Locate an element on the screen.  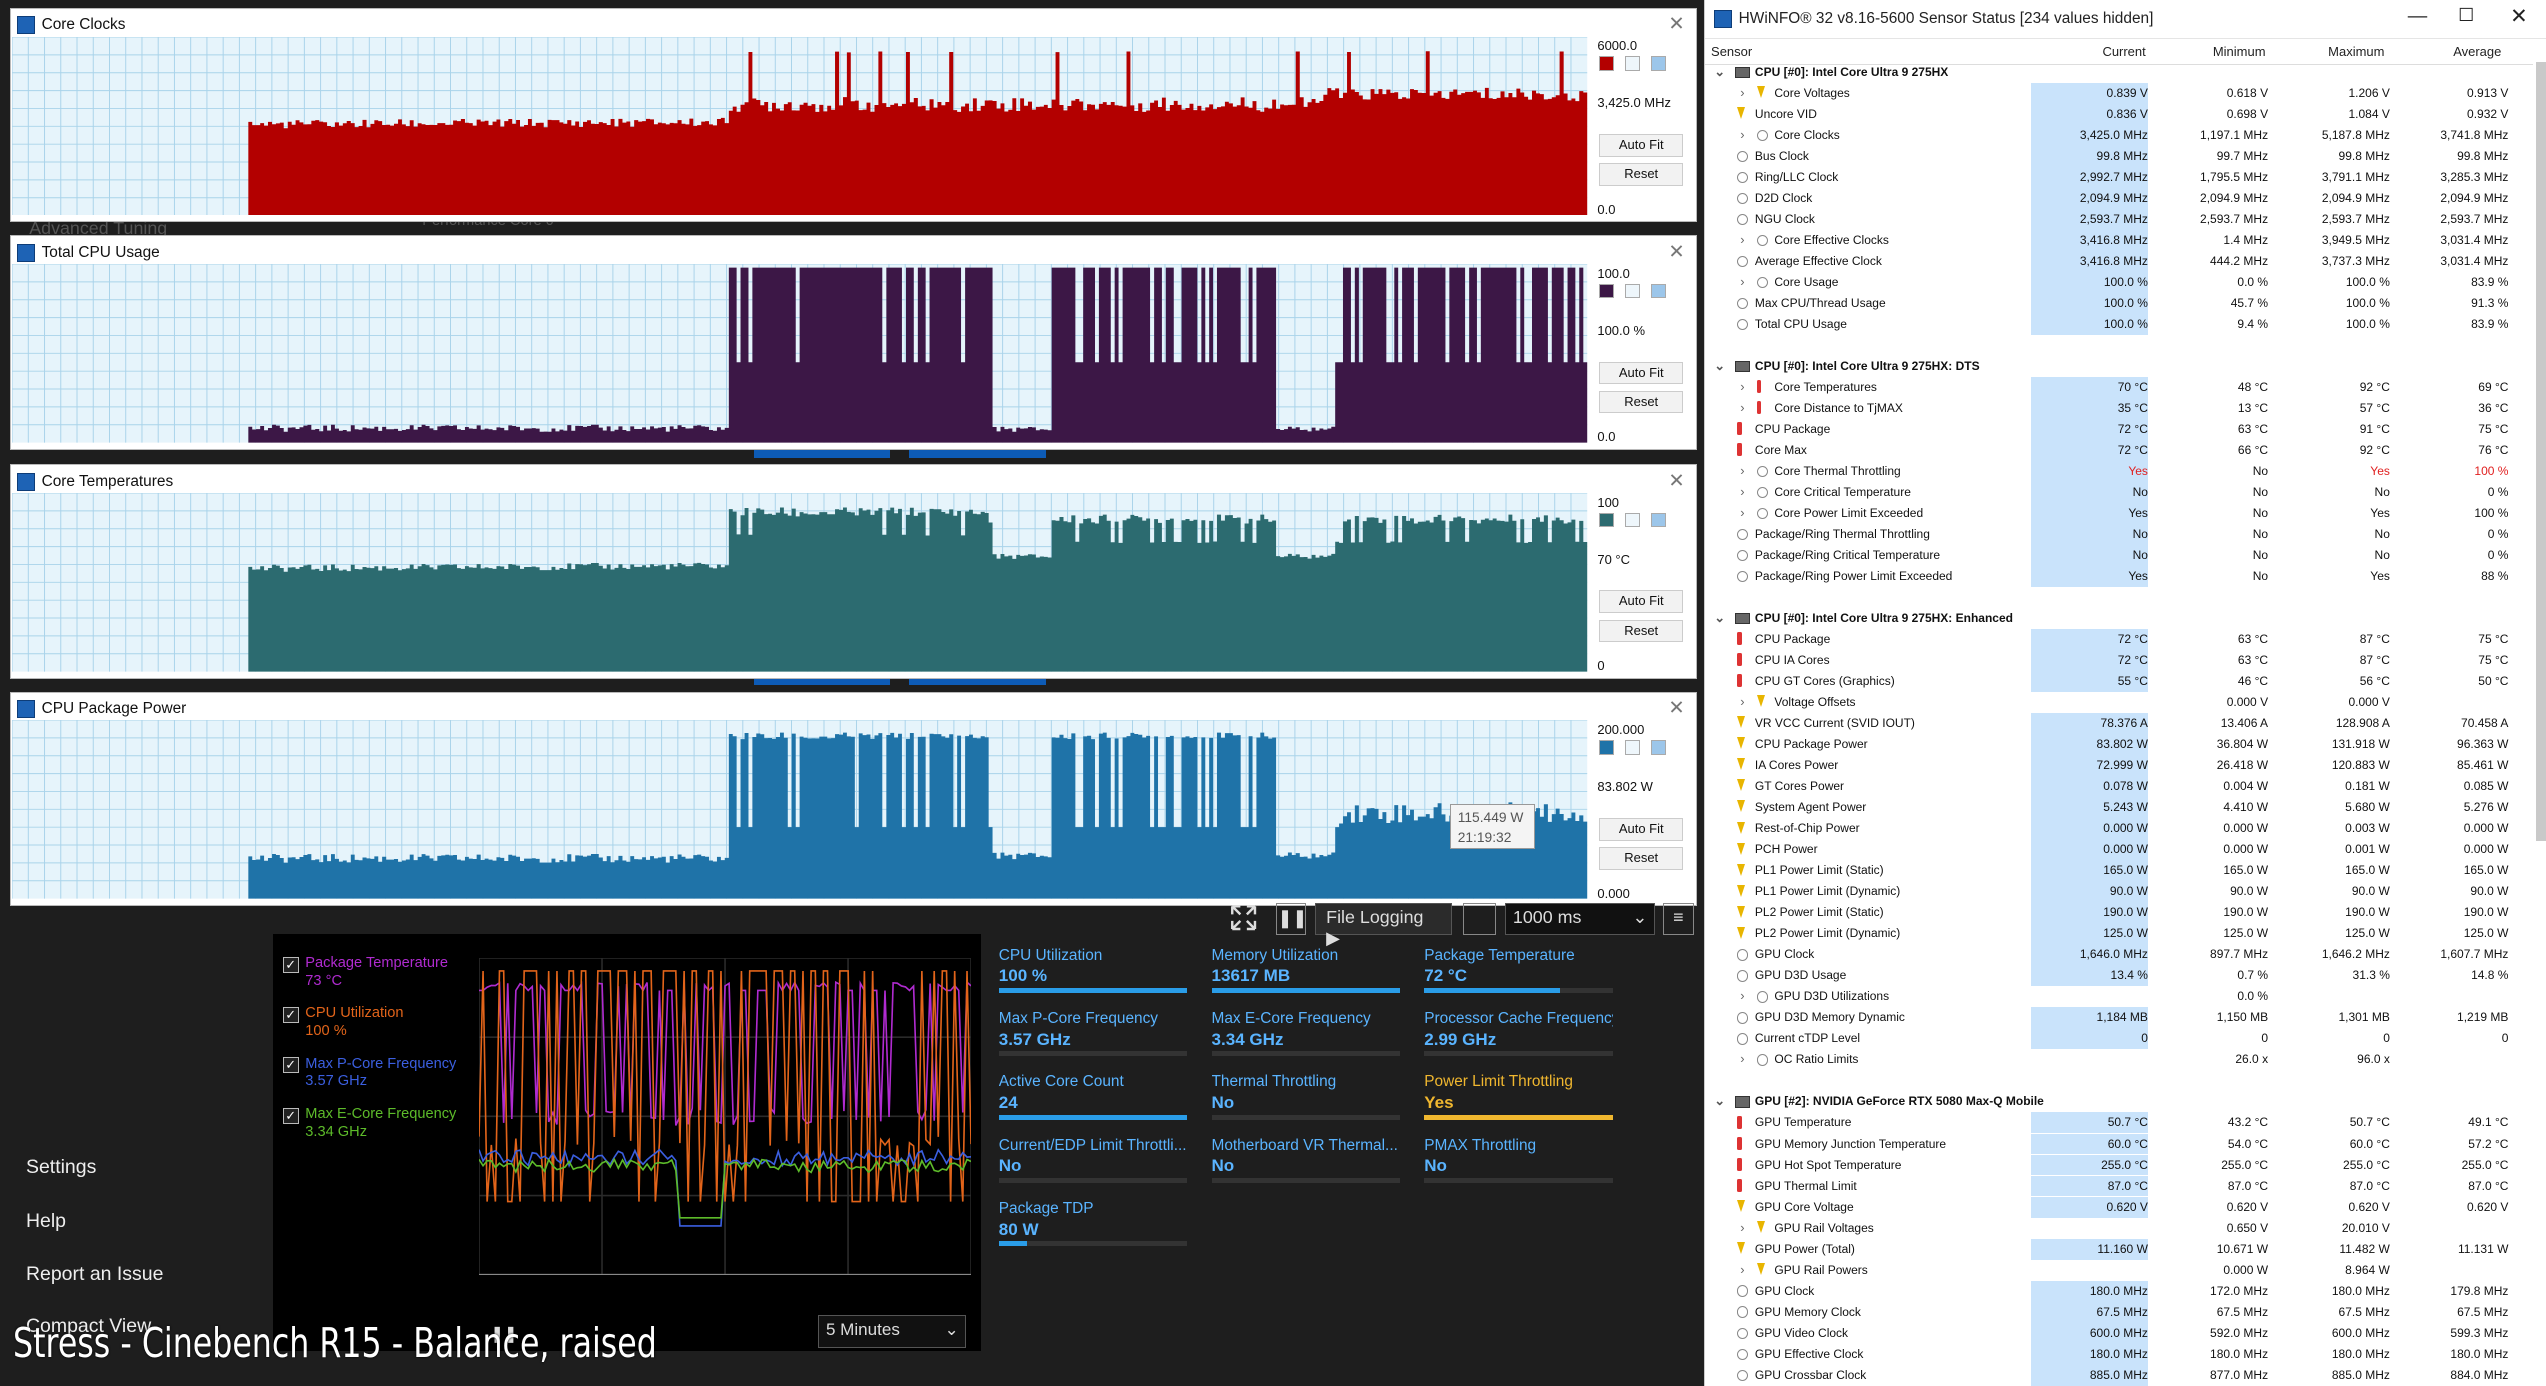
maximize-icon: ☐ is located at coordinates (2466, 15).